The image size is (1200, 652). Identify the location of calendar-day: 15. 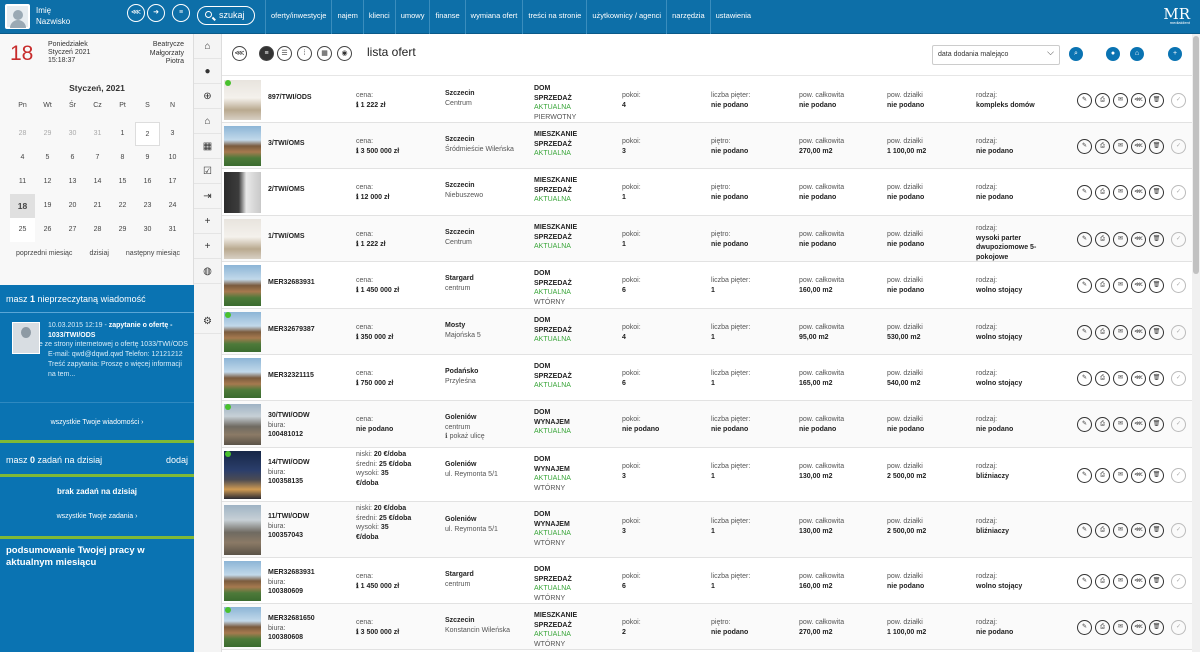
(122, 182).